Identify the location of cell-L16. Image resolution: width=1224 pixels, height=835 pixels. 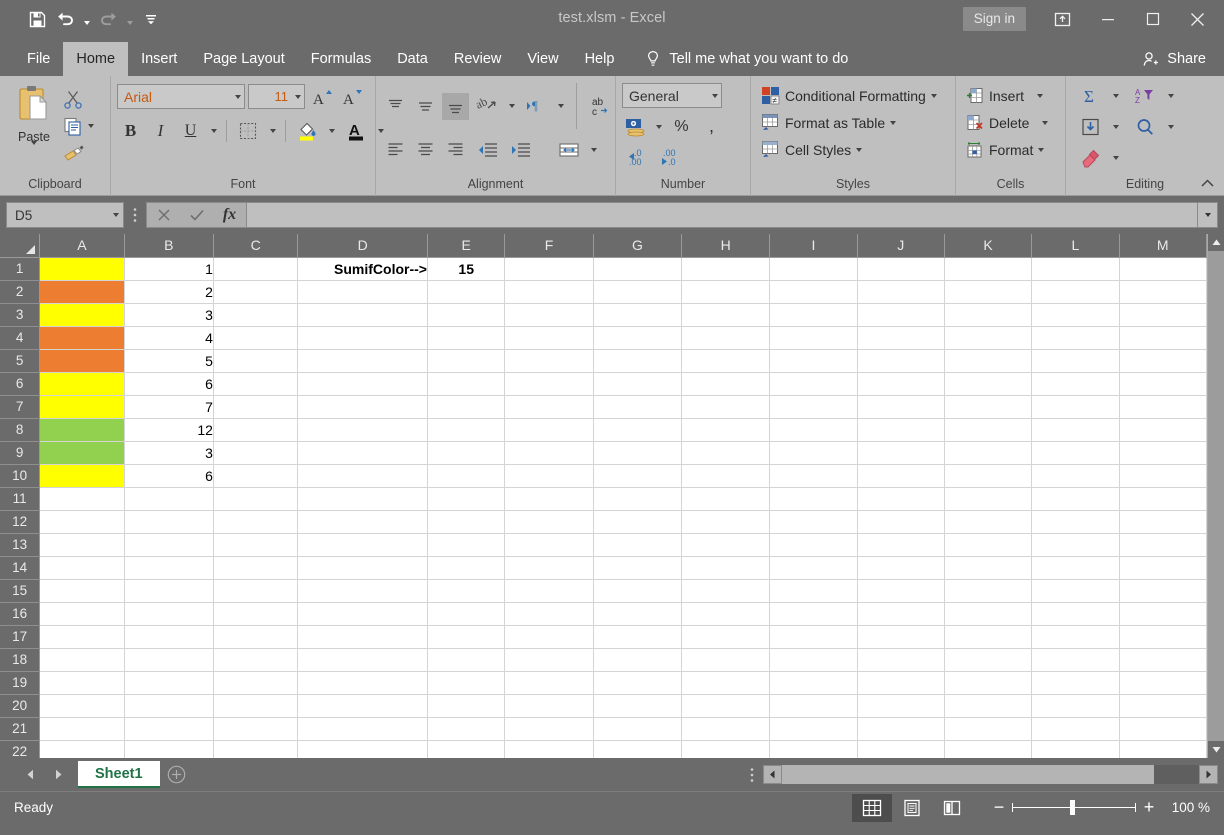
(1075, 614).